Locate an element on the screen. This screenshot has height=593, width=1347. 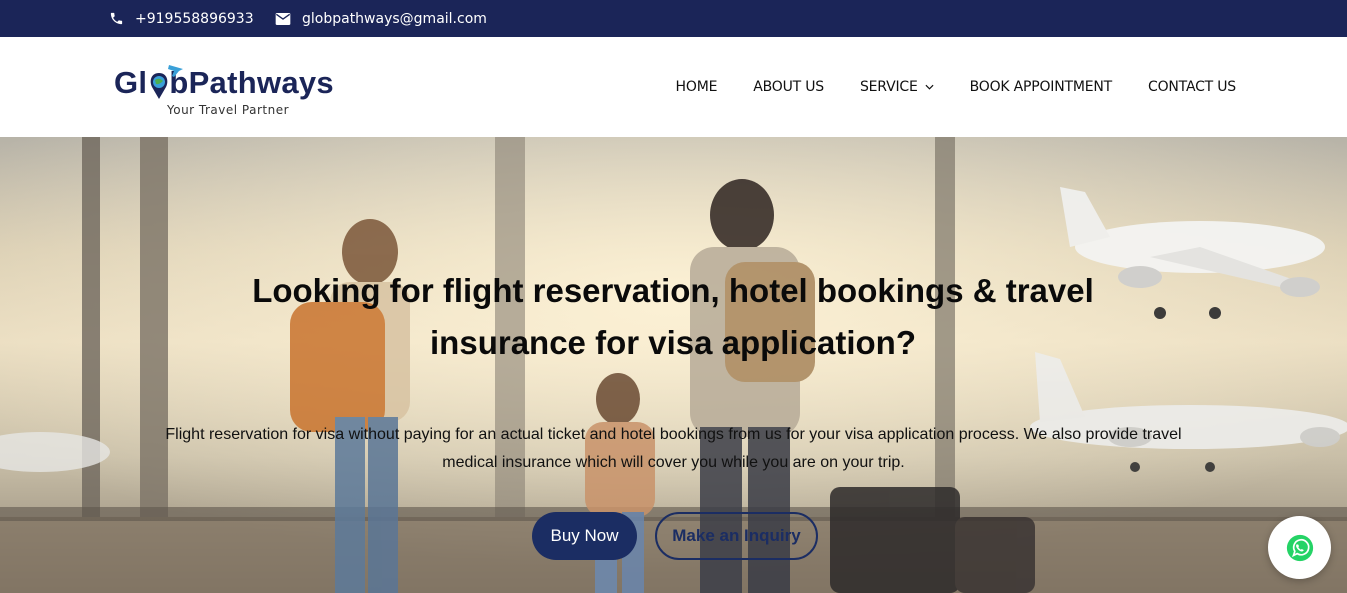
whatsapp-chat-button is located at coordinates (1299, 547).